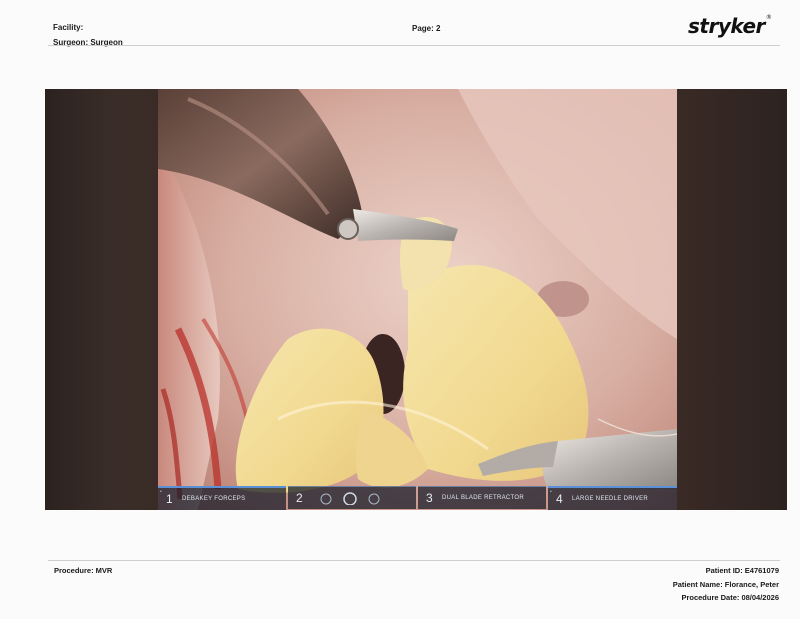 The height and width of the screenshot is (619, 800). Describe the element at coordinates (348, 229) in the screenshot. I see `forceps-pivot` at that location.